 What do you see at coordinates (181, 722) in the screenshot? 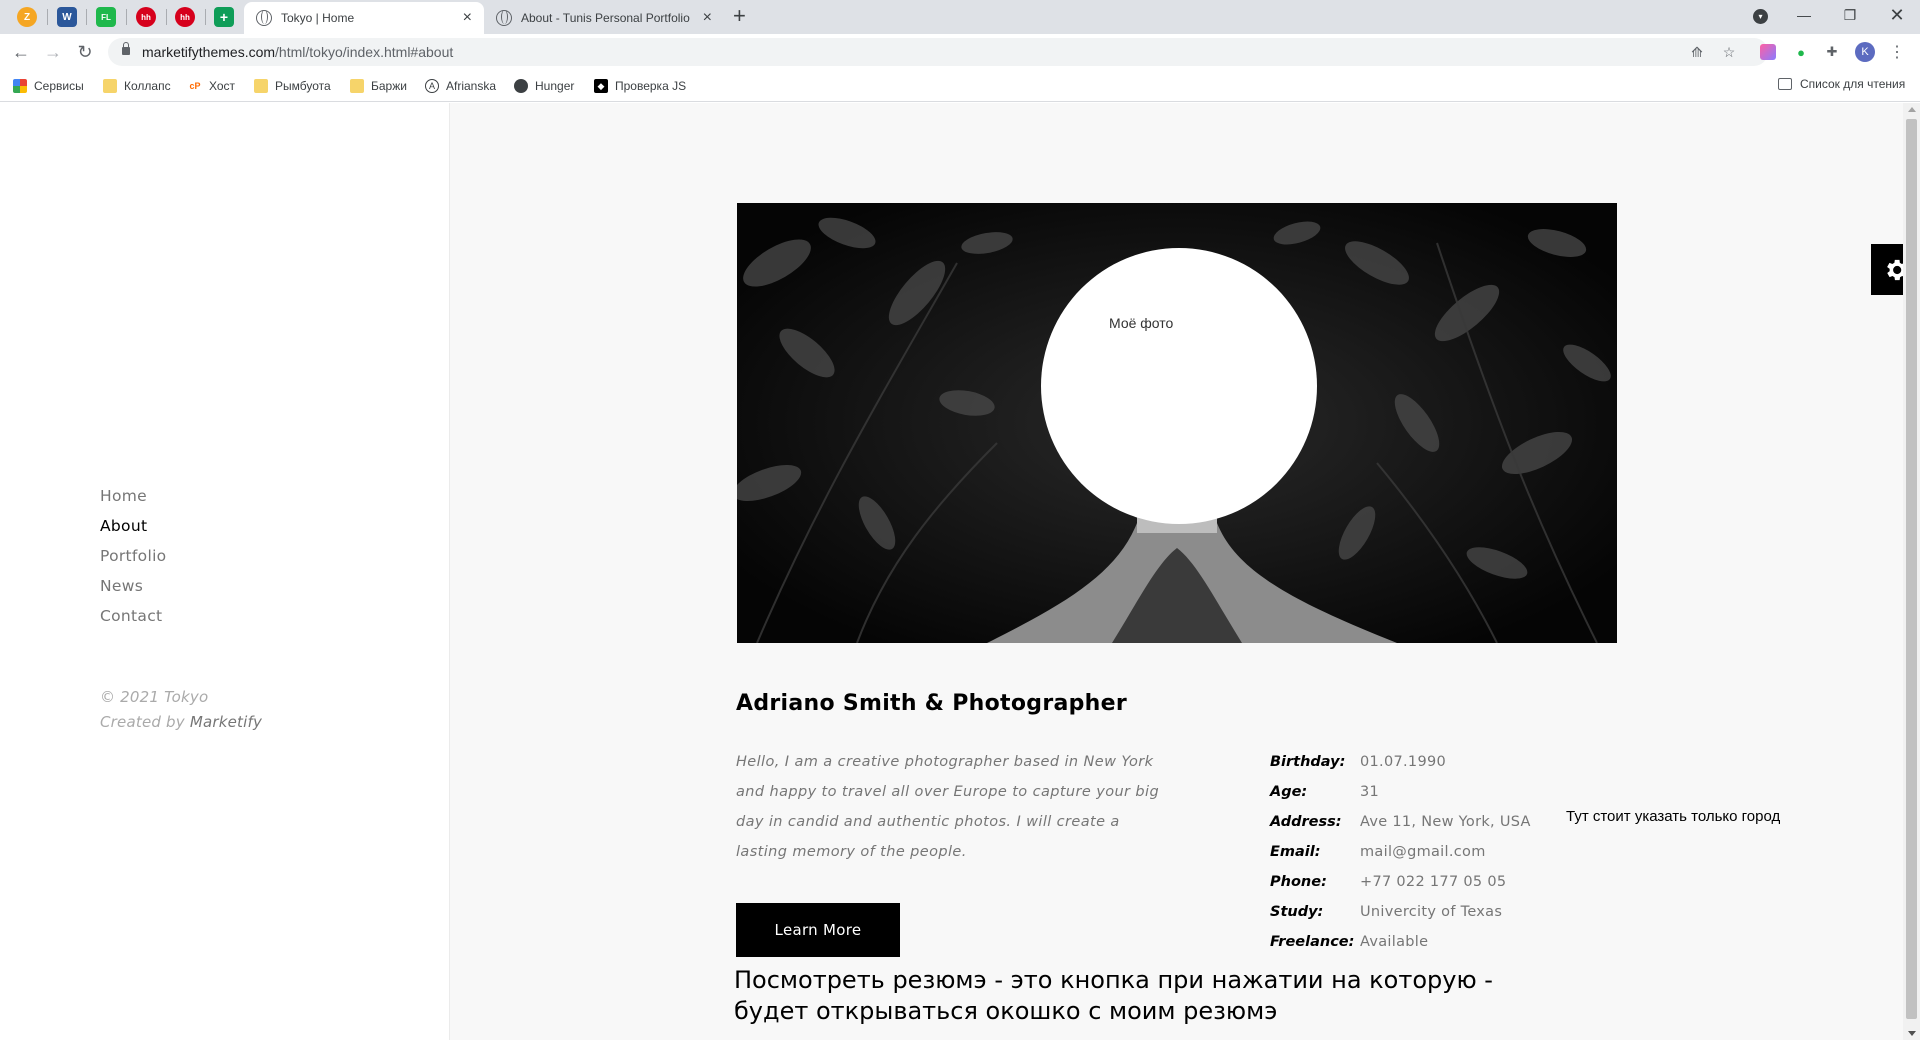
I see `created-by: Created by Marketify` at bounding box center [181, 722].